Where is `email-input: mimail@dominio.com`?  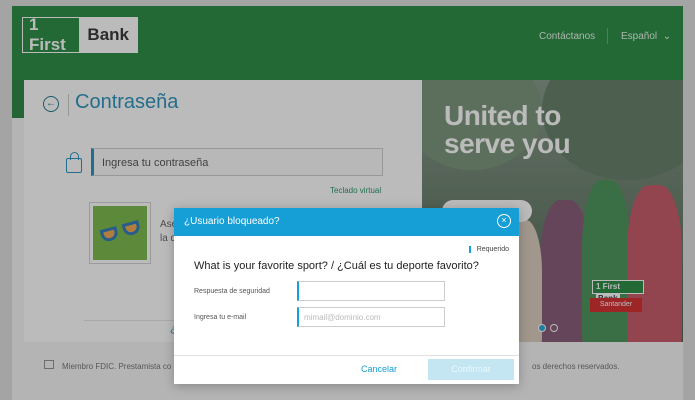
email-input: mimail@dominio.com is located at coordinates (371, 317).